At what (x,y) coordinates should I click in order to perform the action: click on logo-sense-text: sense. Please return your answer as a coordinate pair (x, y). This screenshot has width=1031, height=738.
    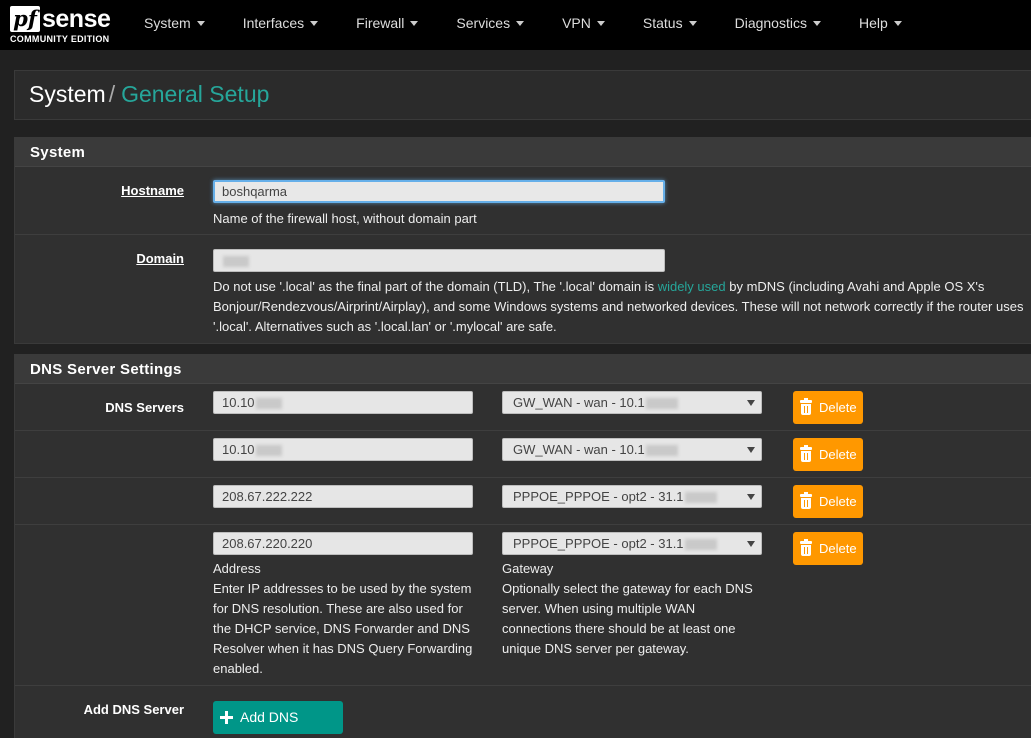
    Looking at the image, I should click on (76, 19).